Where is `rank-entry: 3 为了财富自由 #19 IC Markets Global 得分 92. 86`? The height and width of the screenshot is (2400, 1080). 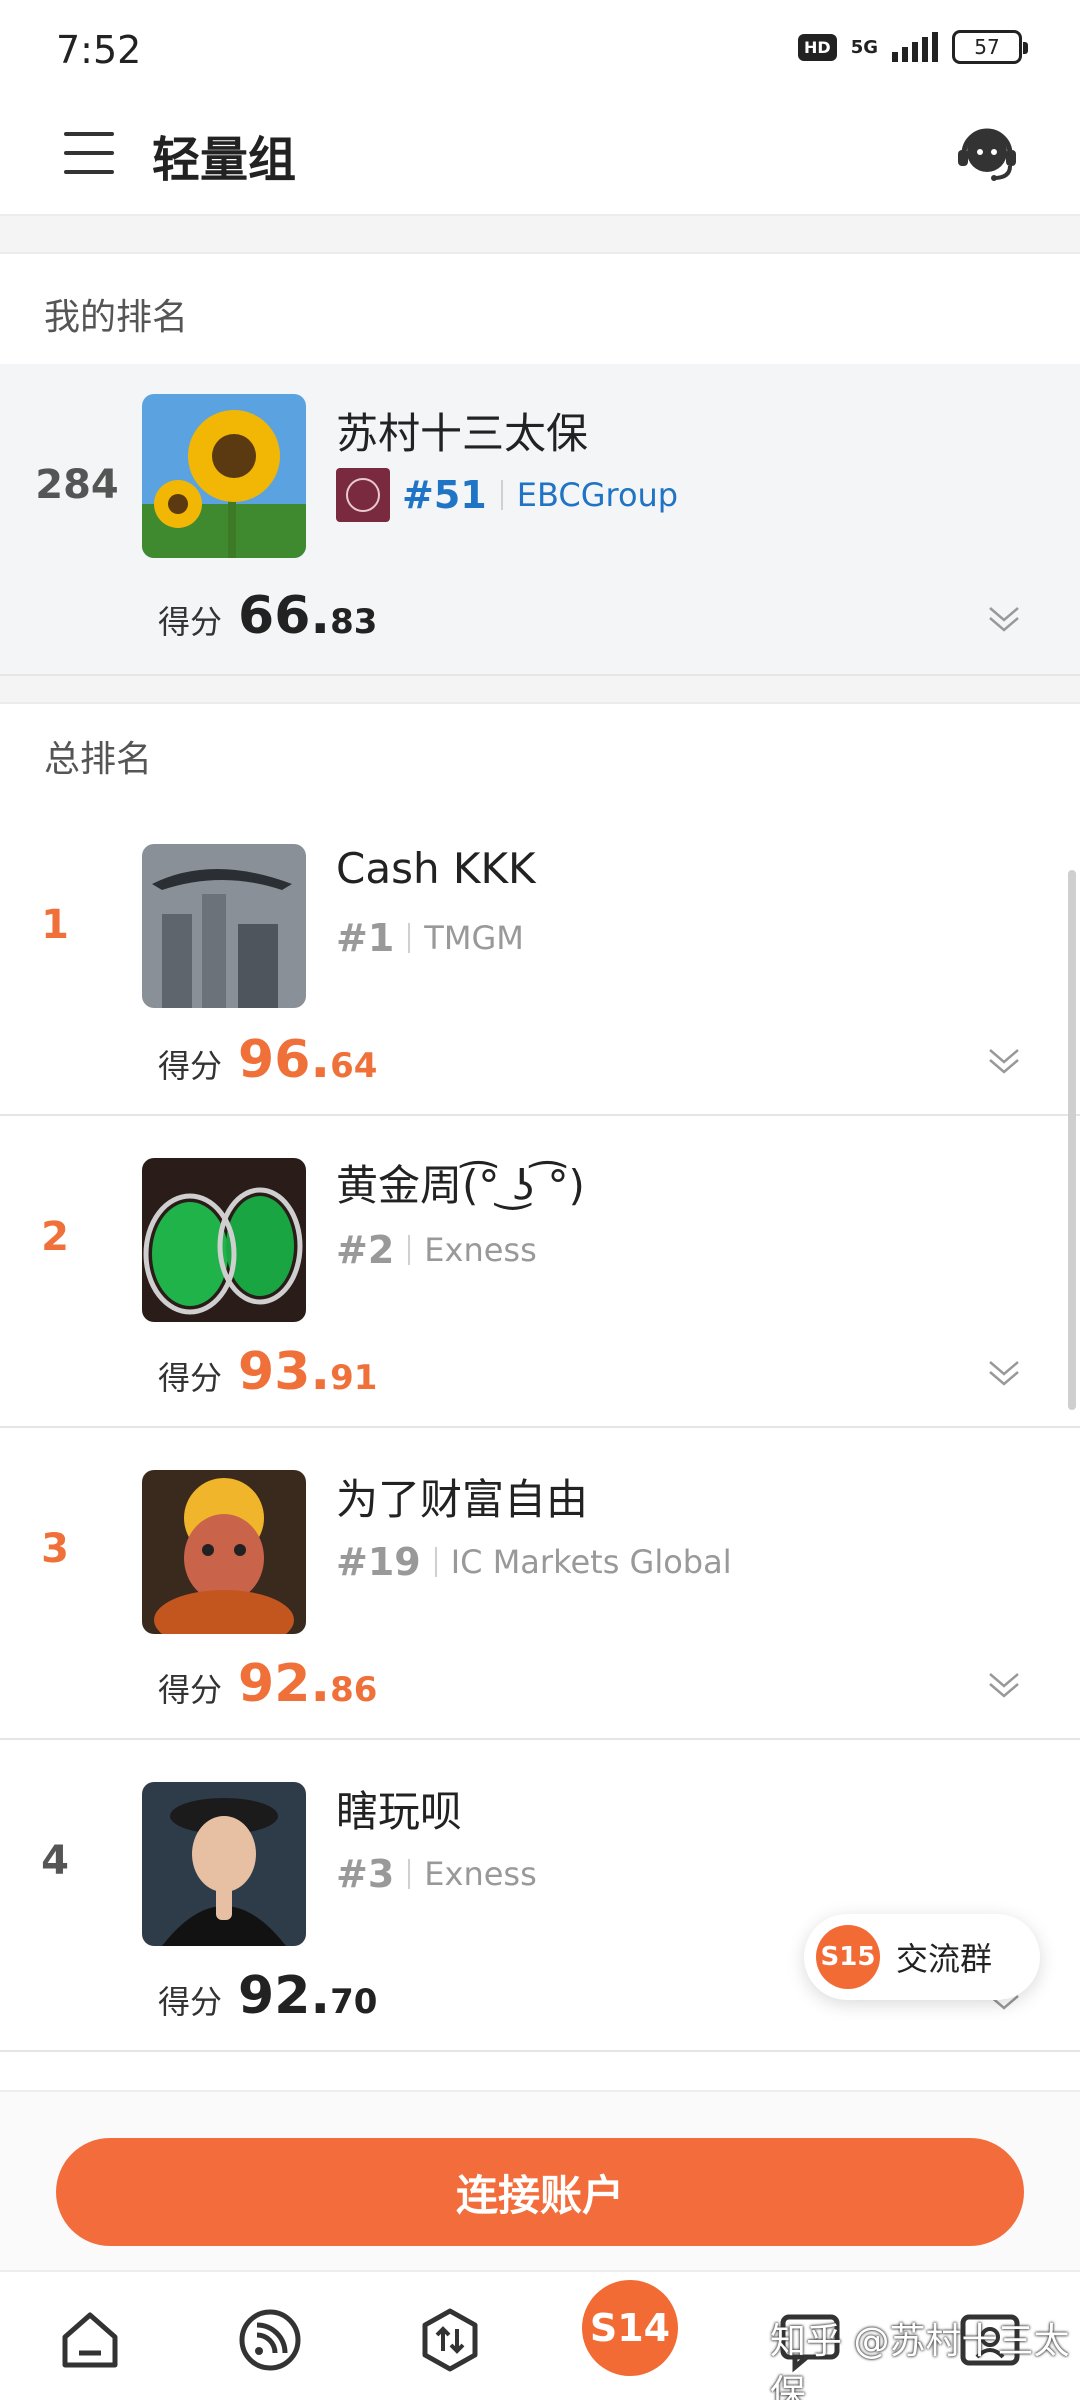
rank-entry: 3 为了财富自由 #19 IC Markets Global 得分 92. 86 is located at coordinates (540, 1584).